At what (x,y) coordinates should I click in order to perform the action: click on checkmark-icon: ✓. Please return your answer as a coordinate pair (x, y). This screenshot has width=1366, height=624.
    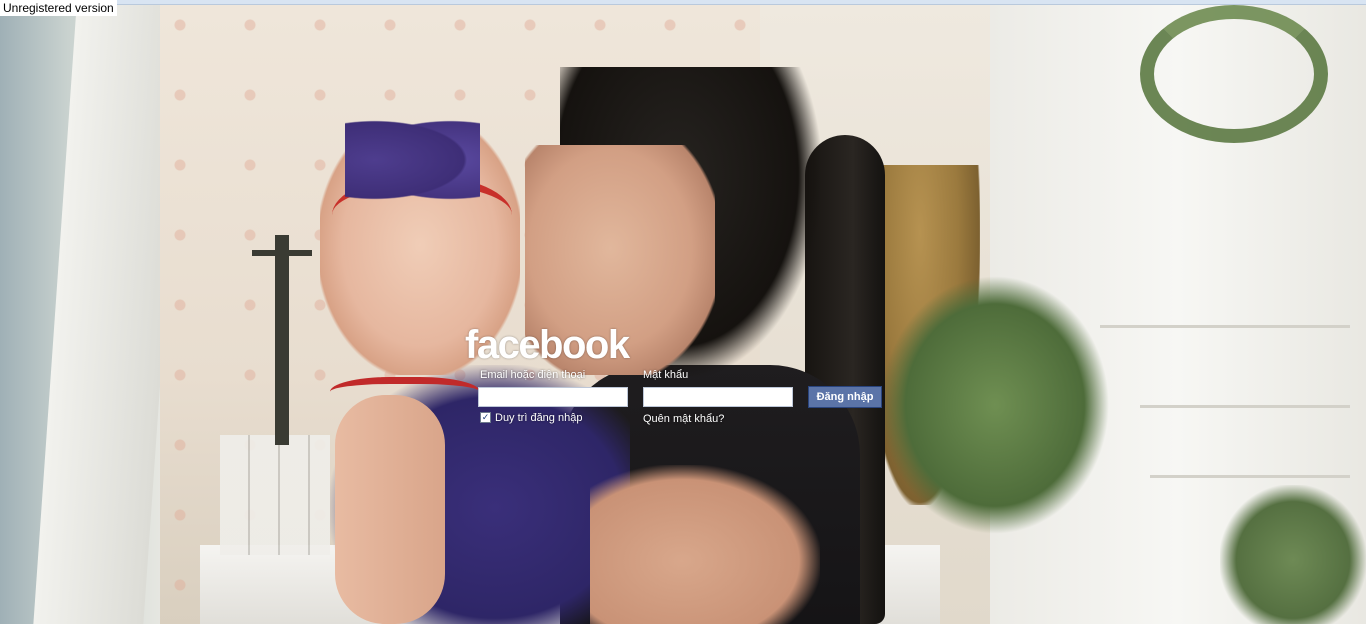
    Looking at the image, I should click on (485, 417).